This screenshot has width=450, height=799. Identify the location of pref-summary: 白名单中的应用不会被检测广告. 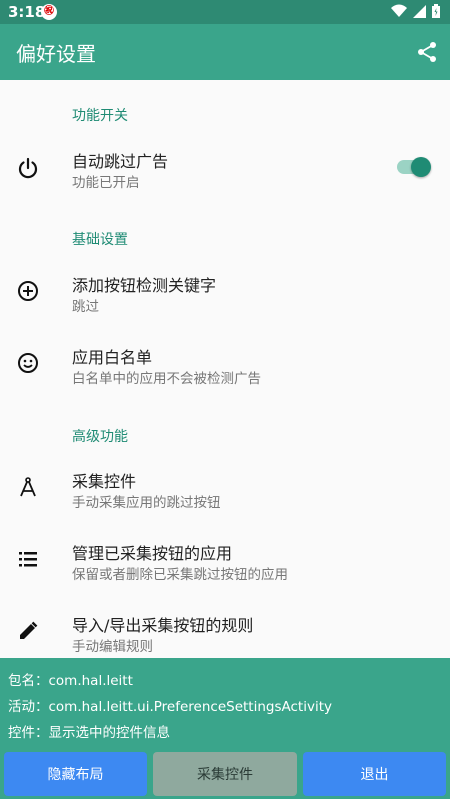
(166, 379).